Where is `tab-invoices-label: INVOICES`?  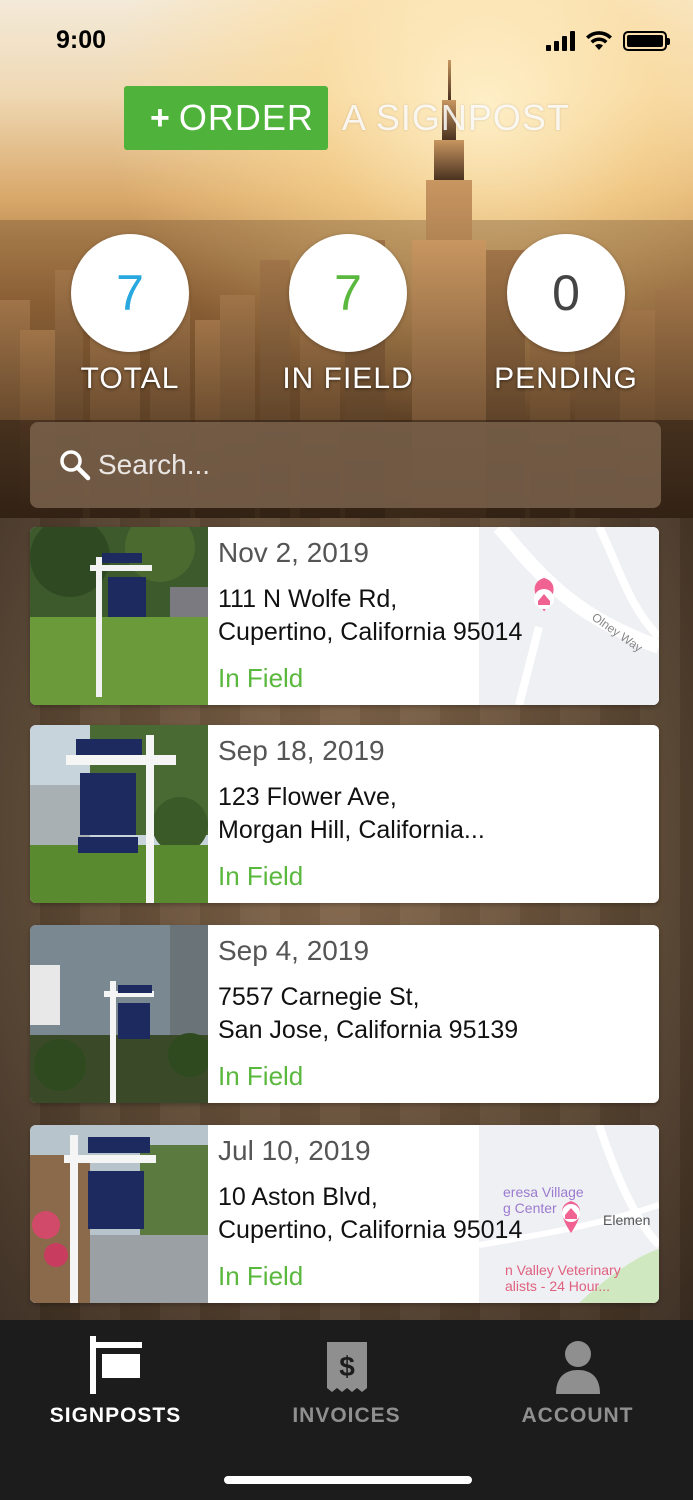 tab-invoices-label: INVOICES is located at coordinates (346, 1415).